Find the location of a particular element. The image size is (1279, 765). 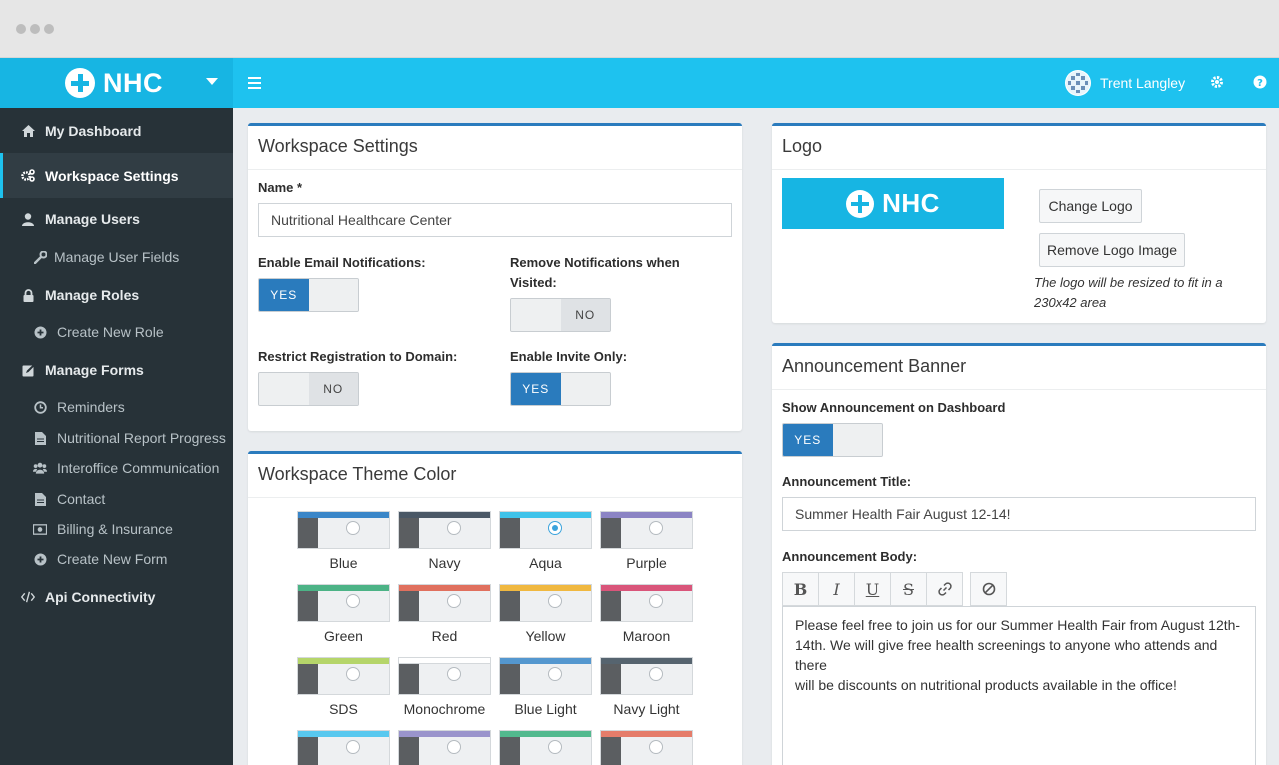

theme-swatch: Navy Light is located at coordinates (646, 687).